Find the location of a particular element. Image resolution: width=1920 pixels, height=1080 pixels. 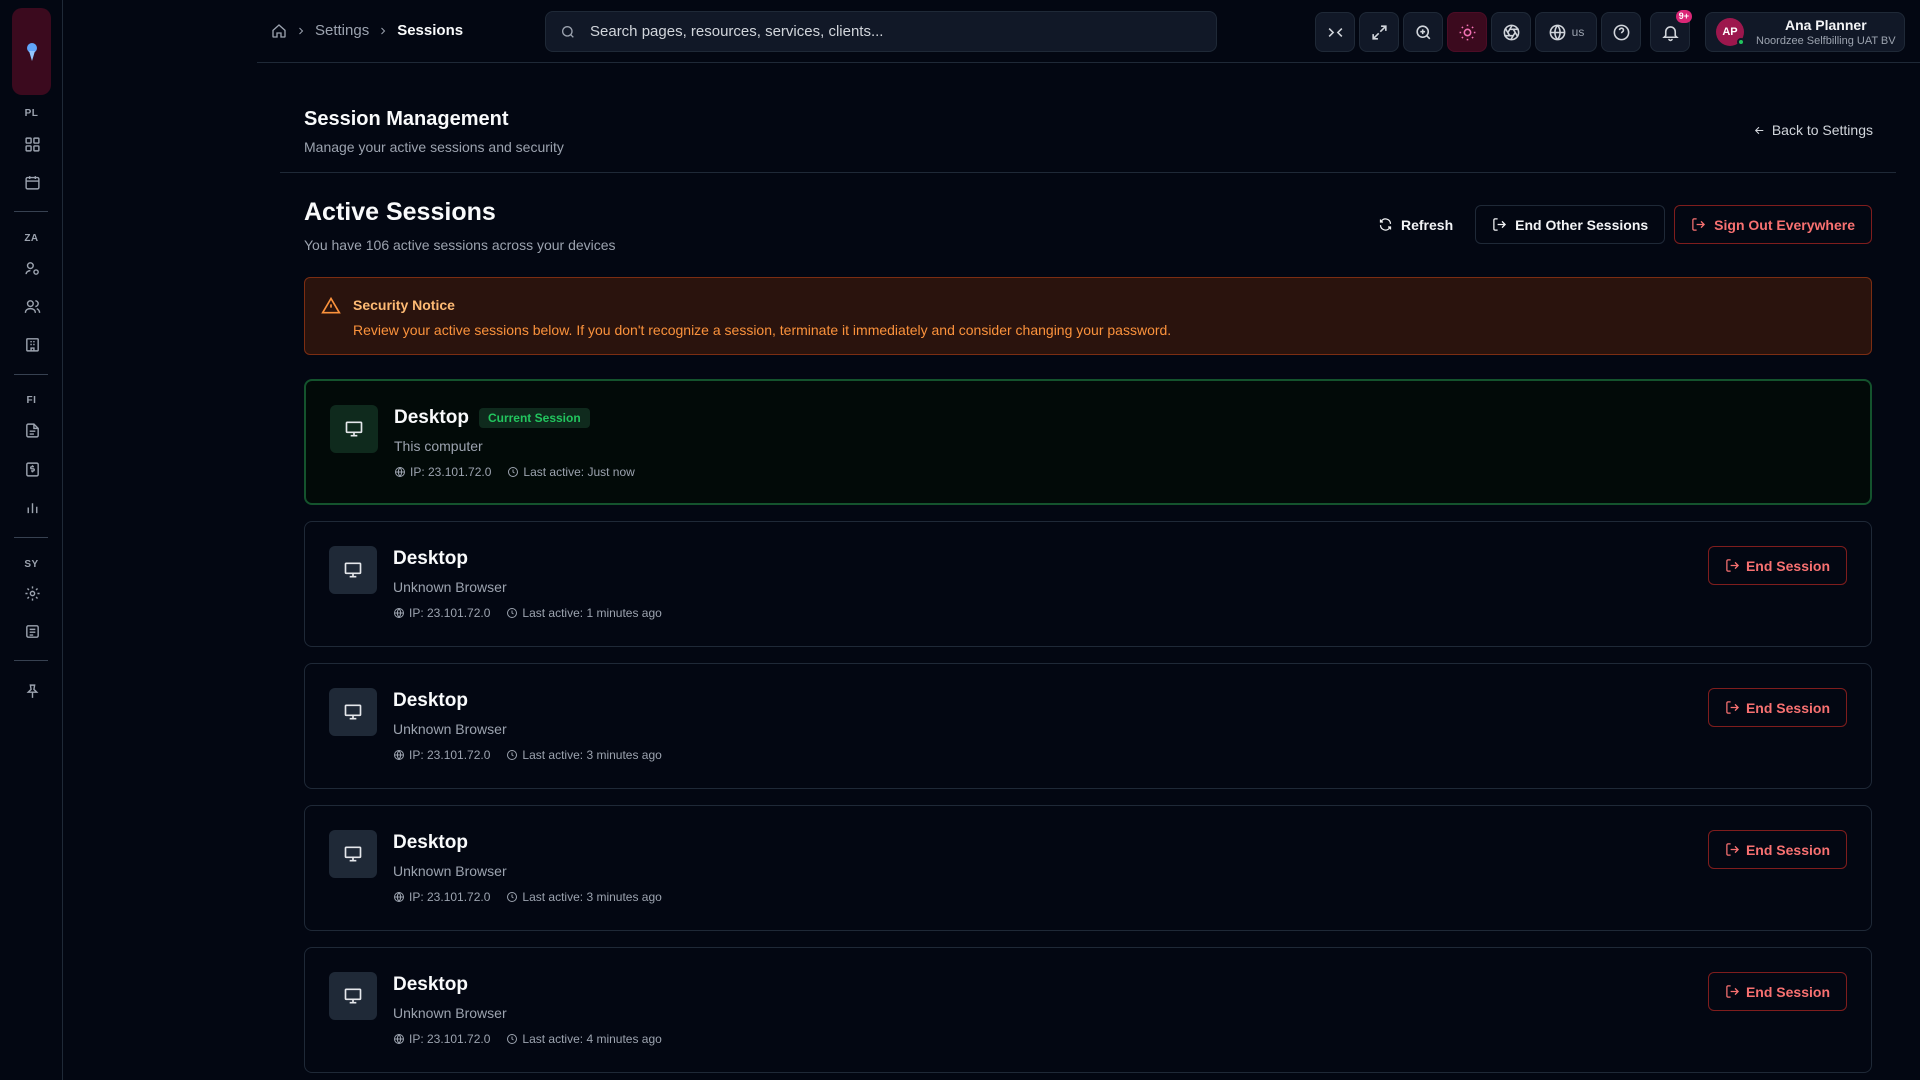

warning-triangle-icon is located at coordinates (331, 305).